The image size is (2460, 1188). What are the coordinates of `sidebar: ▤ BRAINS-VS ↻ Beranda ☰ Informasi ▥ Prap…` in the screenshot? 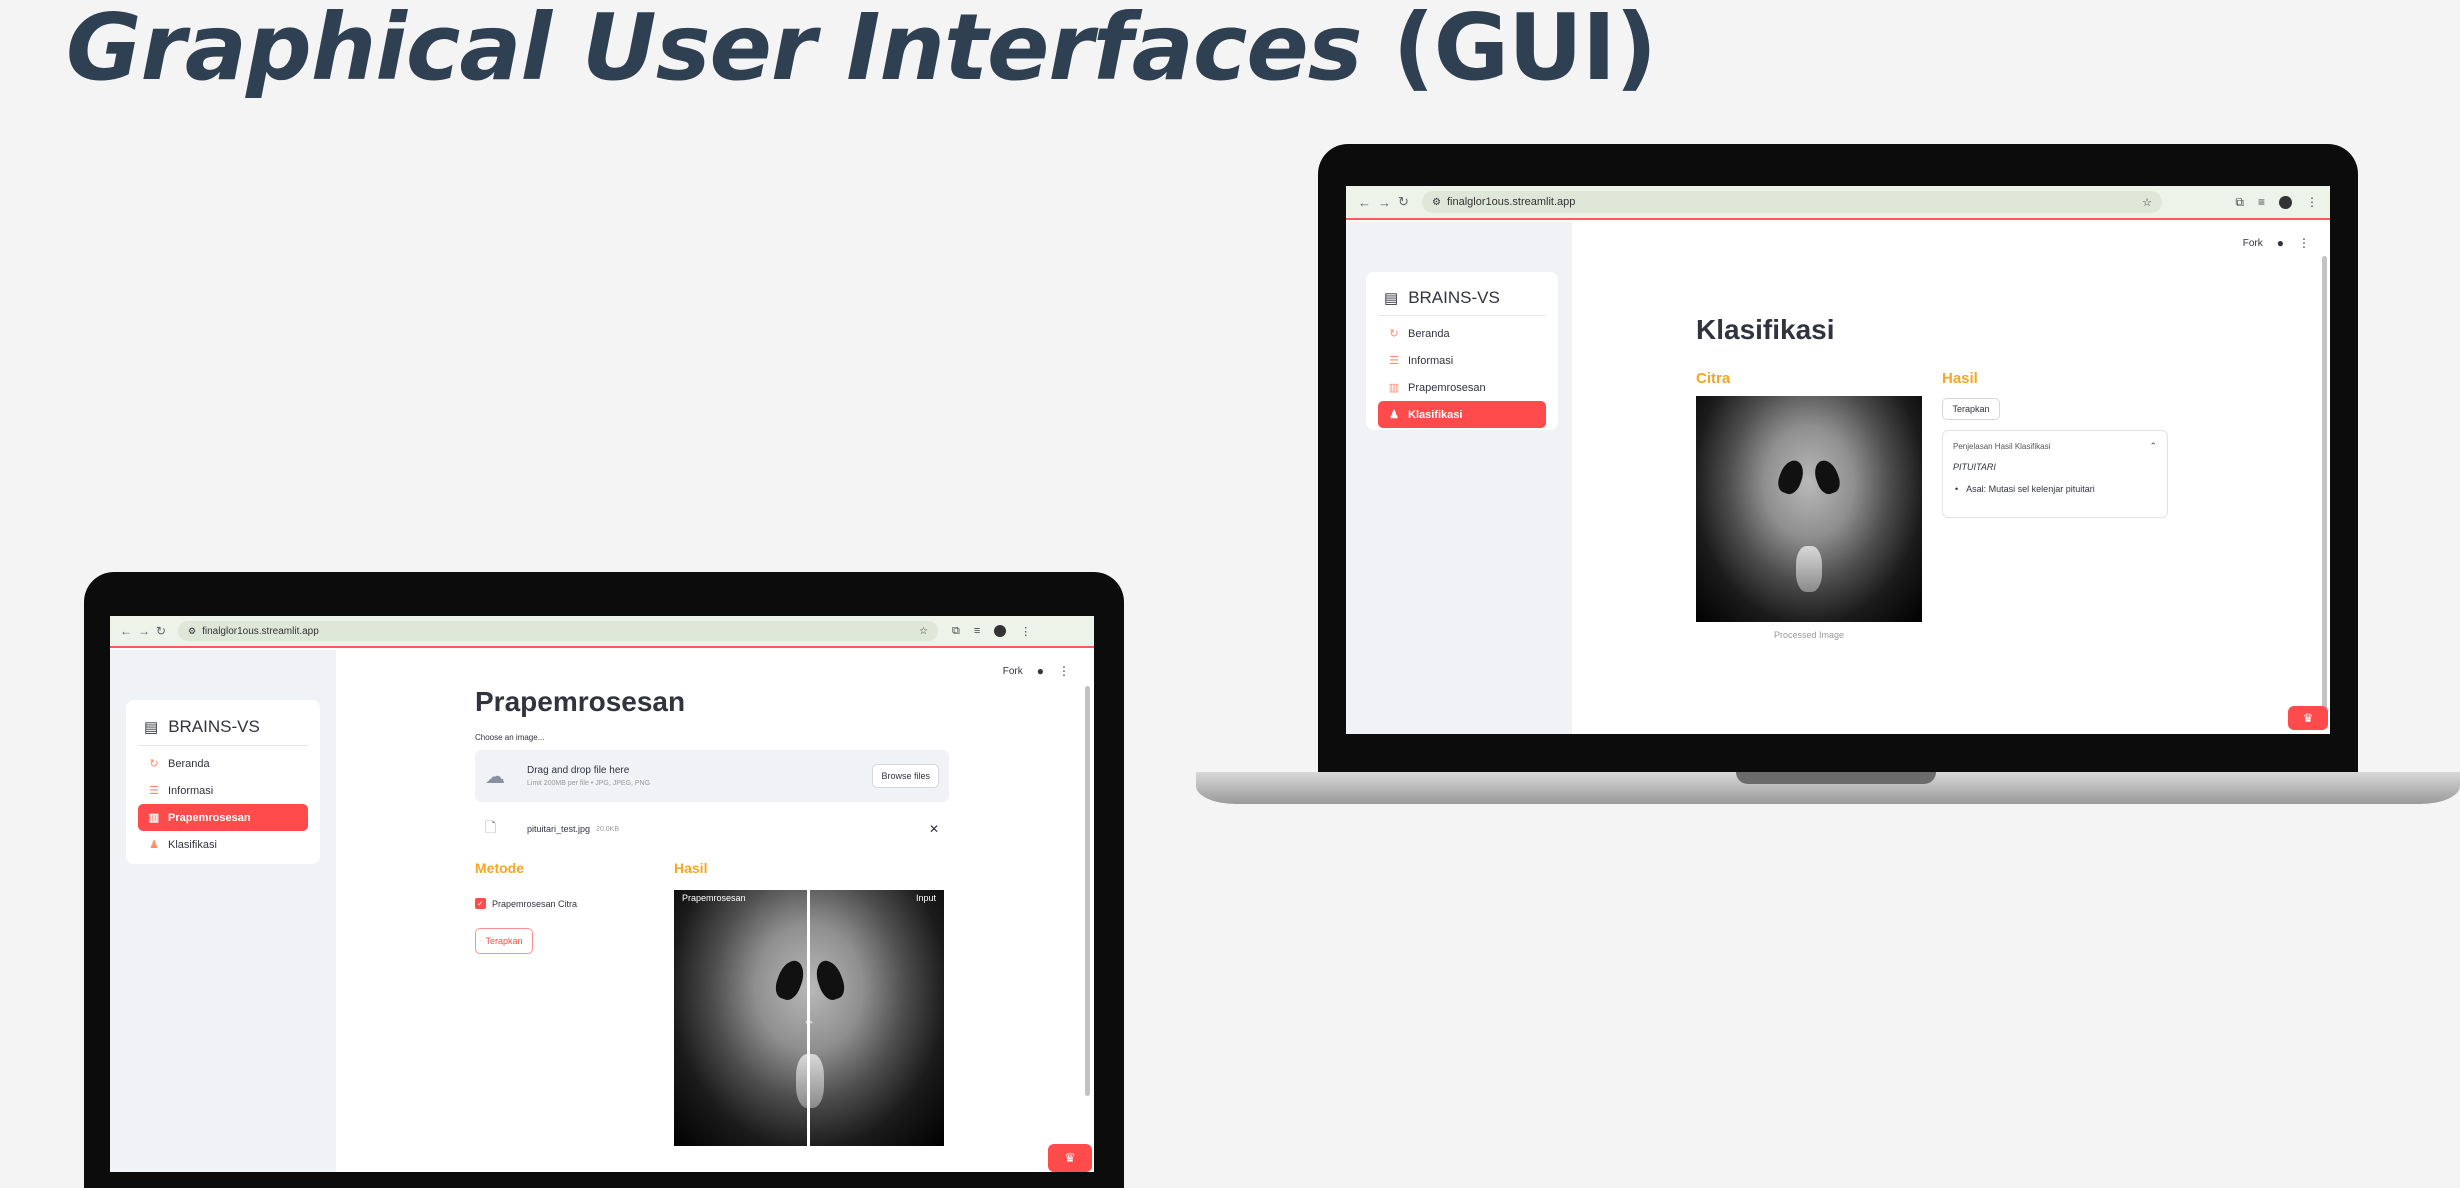 It's located at (1459, 478).